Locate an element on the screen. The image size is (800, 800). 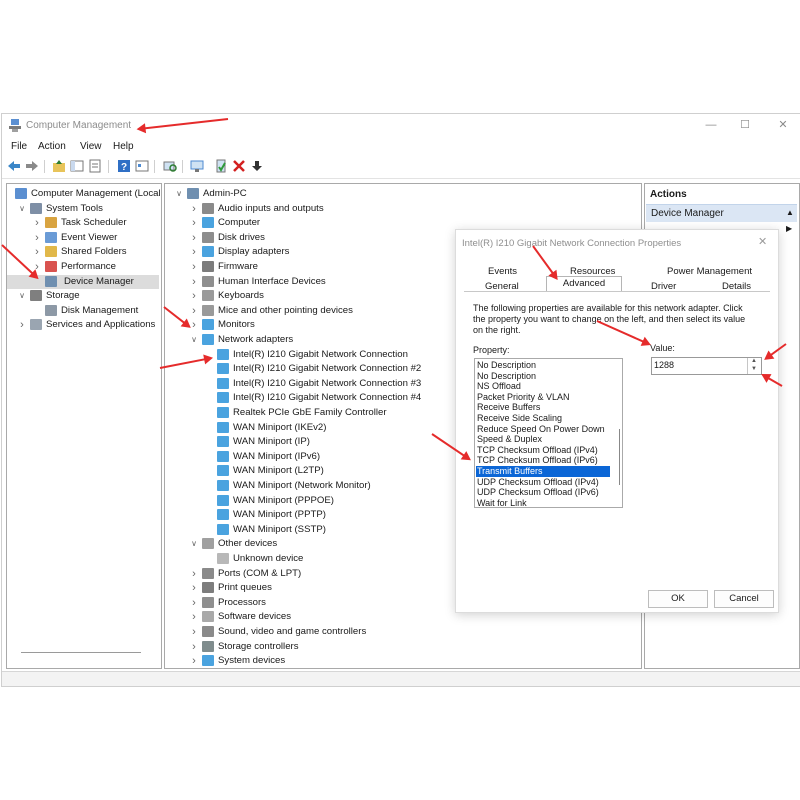
update-driver-button is located at coordinates (197, 166).